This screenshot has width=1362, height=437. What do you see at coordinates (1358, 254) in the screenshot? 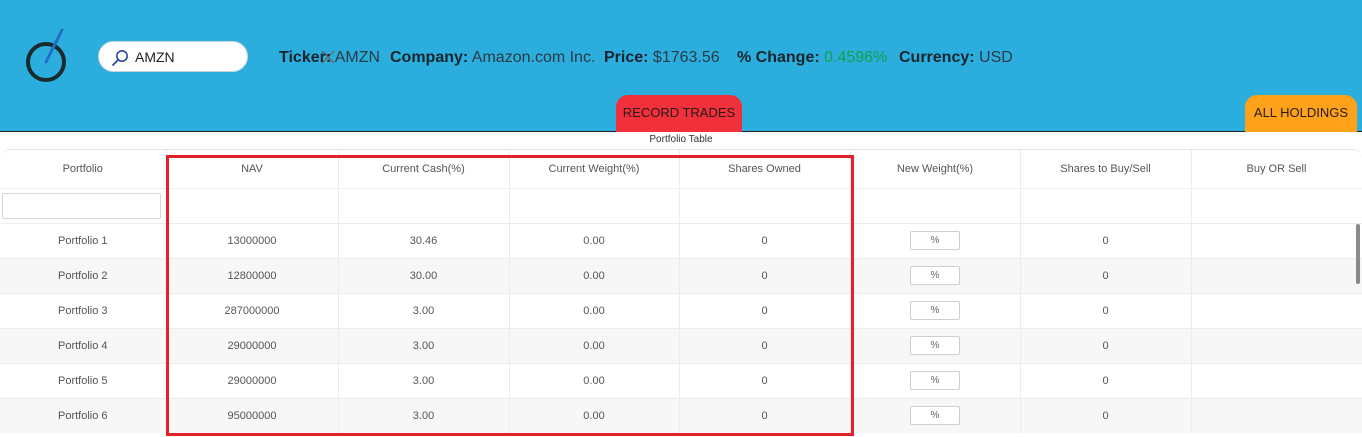
I see `vertical-scrollbar` at bounding box center [1358, 254].